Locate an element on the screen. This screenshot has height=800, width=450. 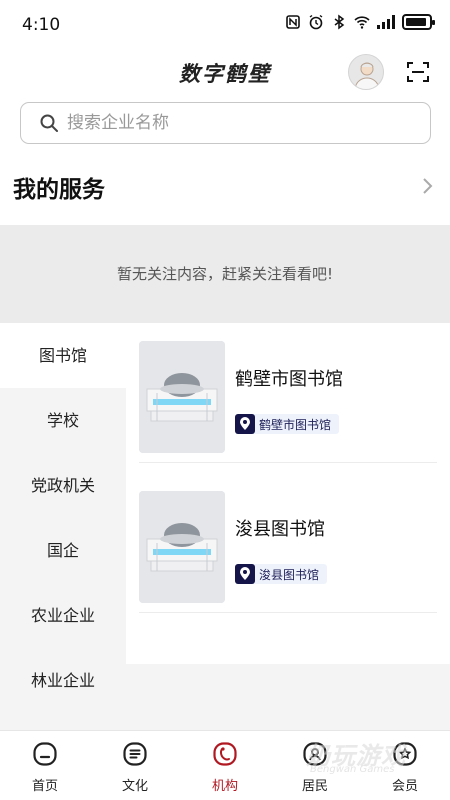
home-icon is located at coordinates (45, 754).